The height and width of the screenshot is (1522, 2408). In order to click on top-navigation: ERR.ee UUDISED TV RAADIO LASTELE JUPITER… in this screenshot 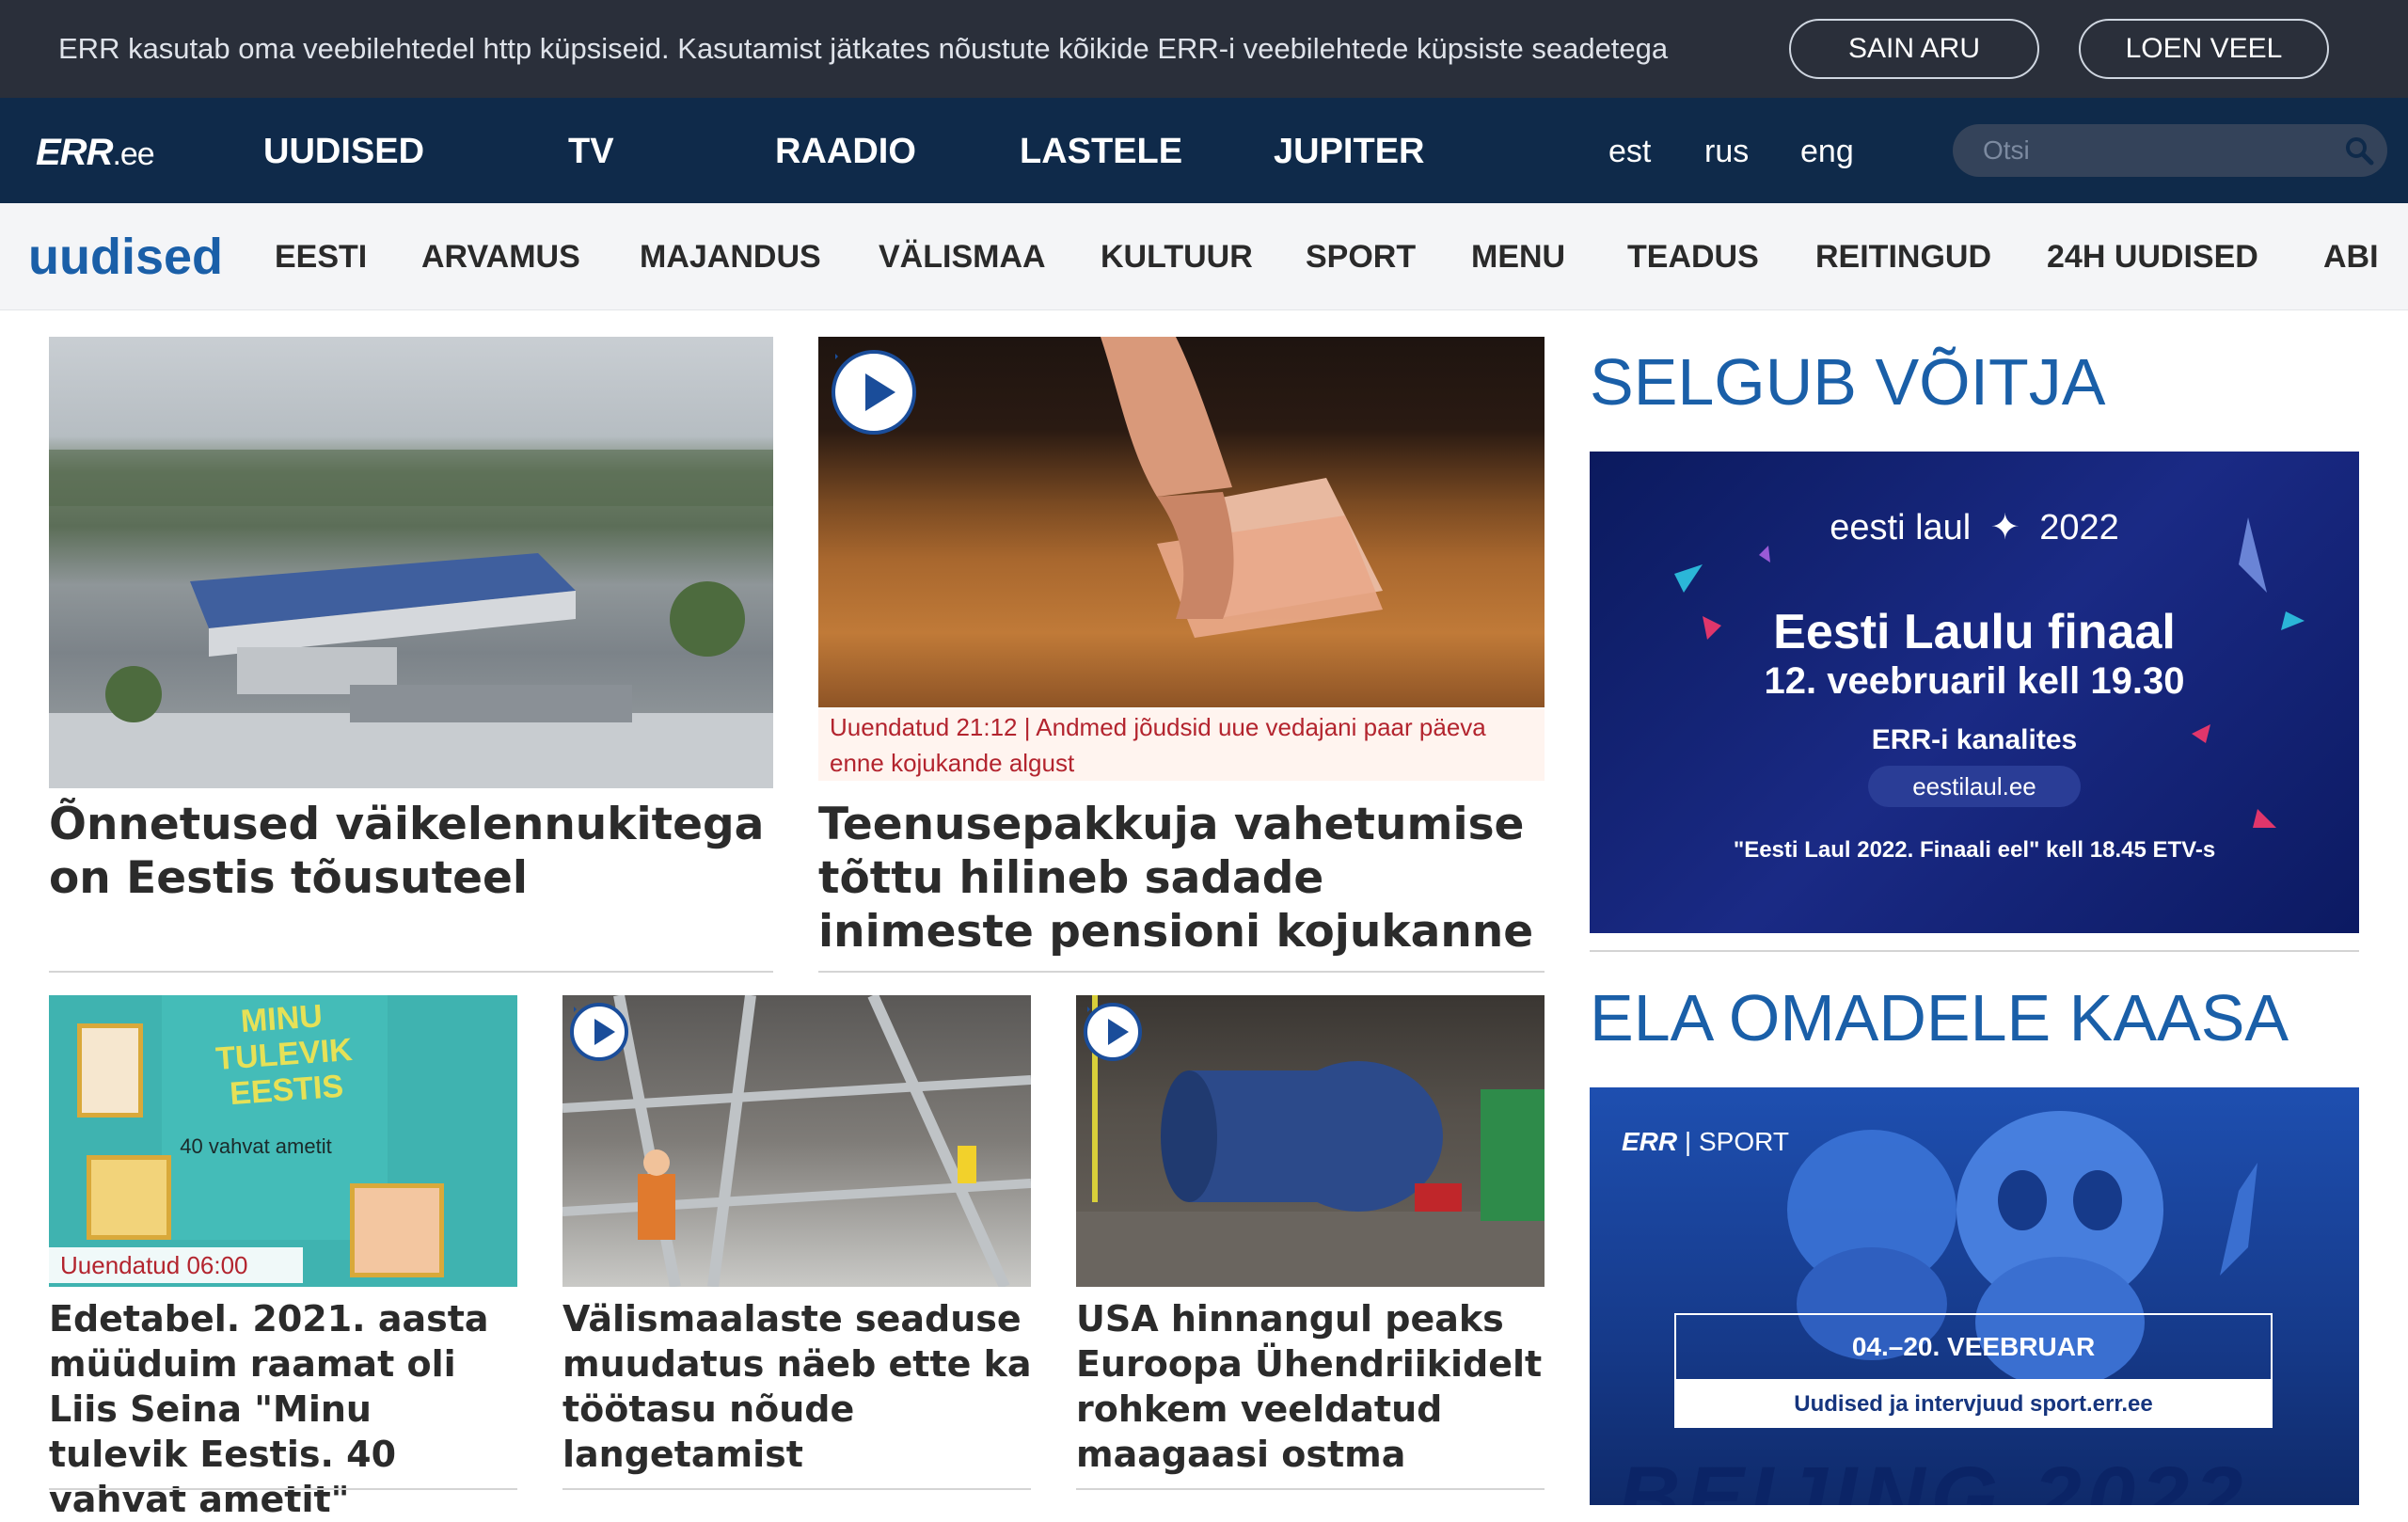, I will do `click(1204, 150)`.